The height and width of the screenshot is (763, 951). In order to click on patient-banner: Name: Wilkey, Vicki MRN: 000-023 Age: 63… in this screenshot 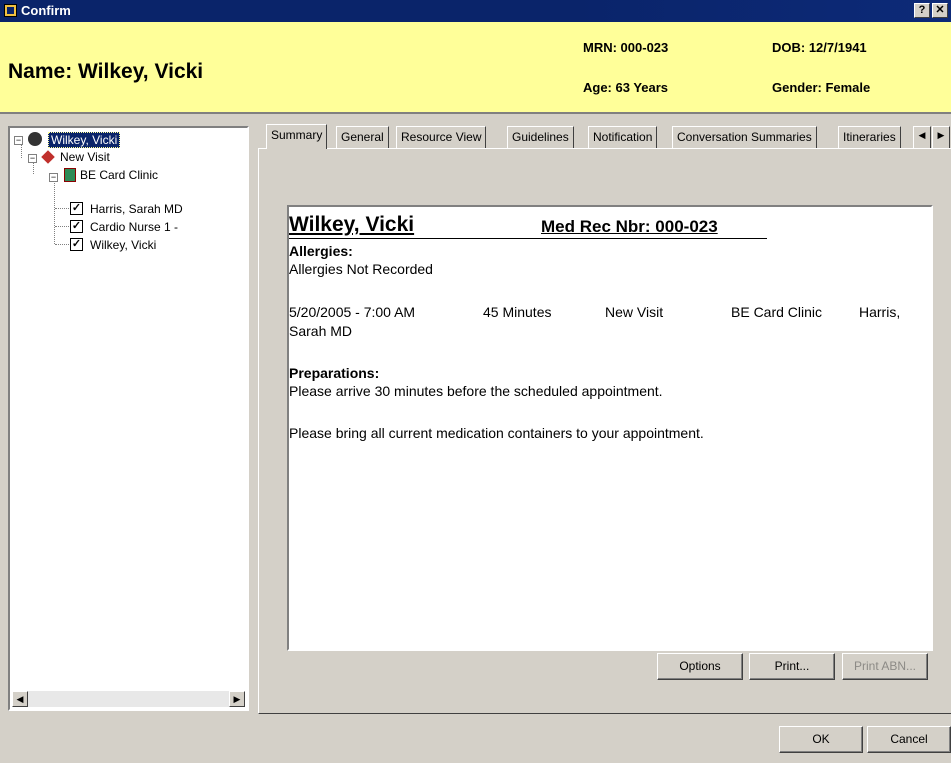, I will do `click(475, 67)`.